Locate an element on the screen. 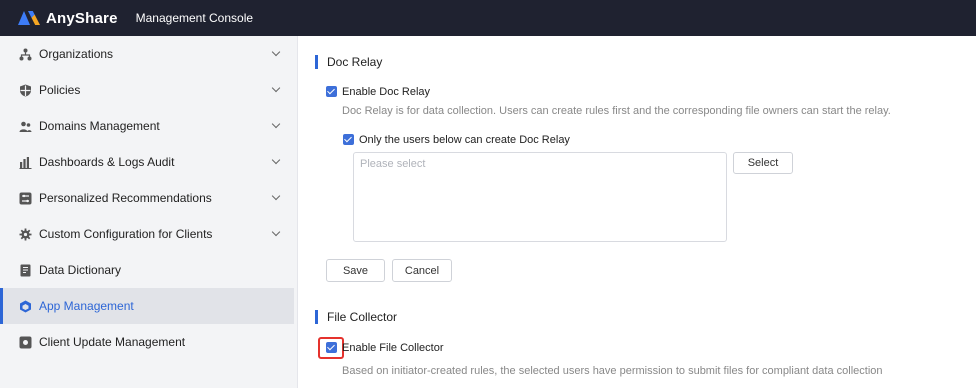  sidebar-item-dashboards-logs-audit: Dashboards & Logs Audit is located at coordinates (148, 162).